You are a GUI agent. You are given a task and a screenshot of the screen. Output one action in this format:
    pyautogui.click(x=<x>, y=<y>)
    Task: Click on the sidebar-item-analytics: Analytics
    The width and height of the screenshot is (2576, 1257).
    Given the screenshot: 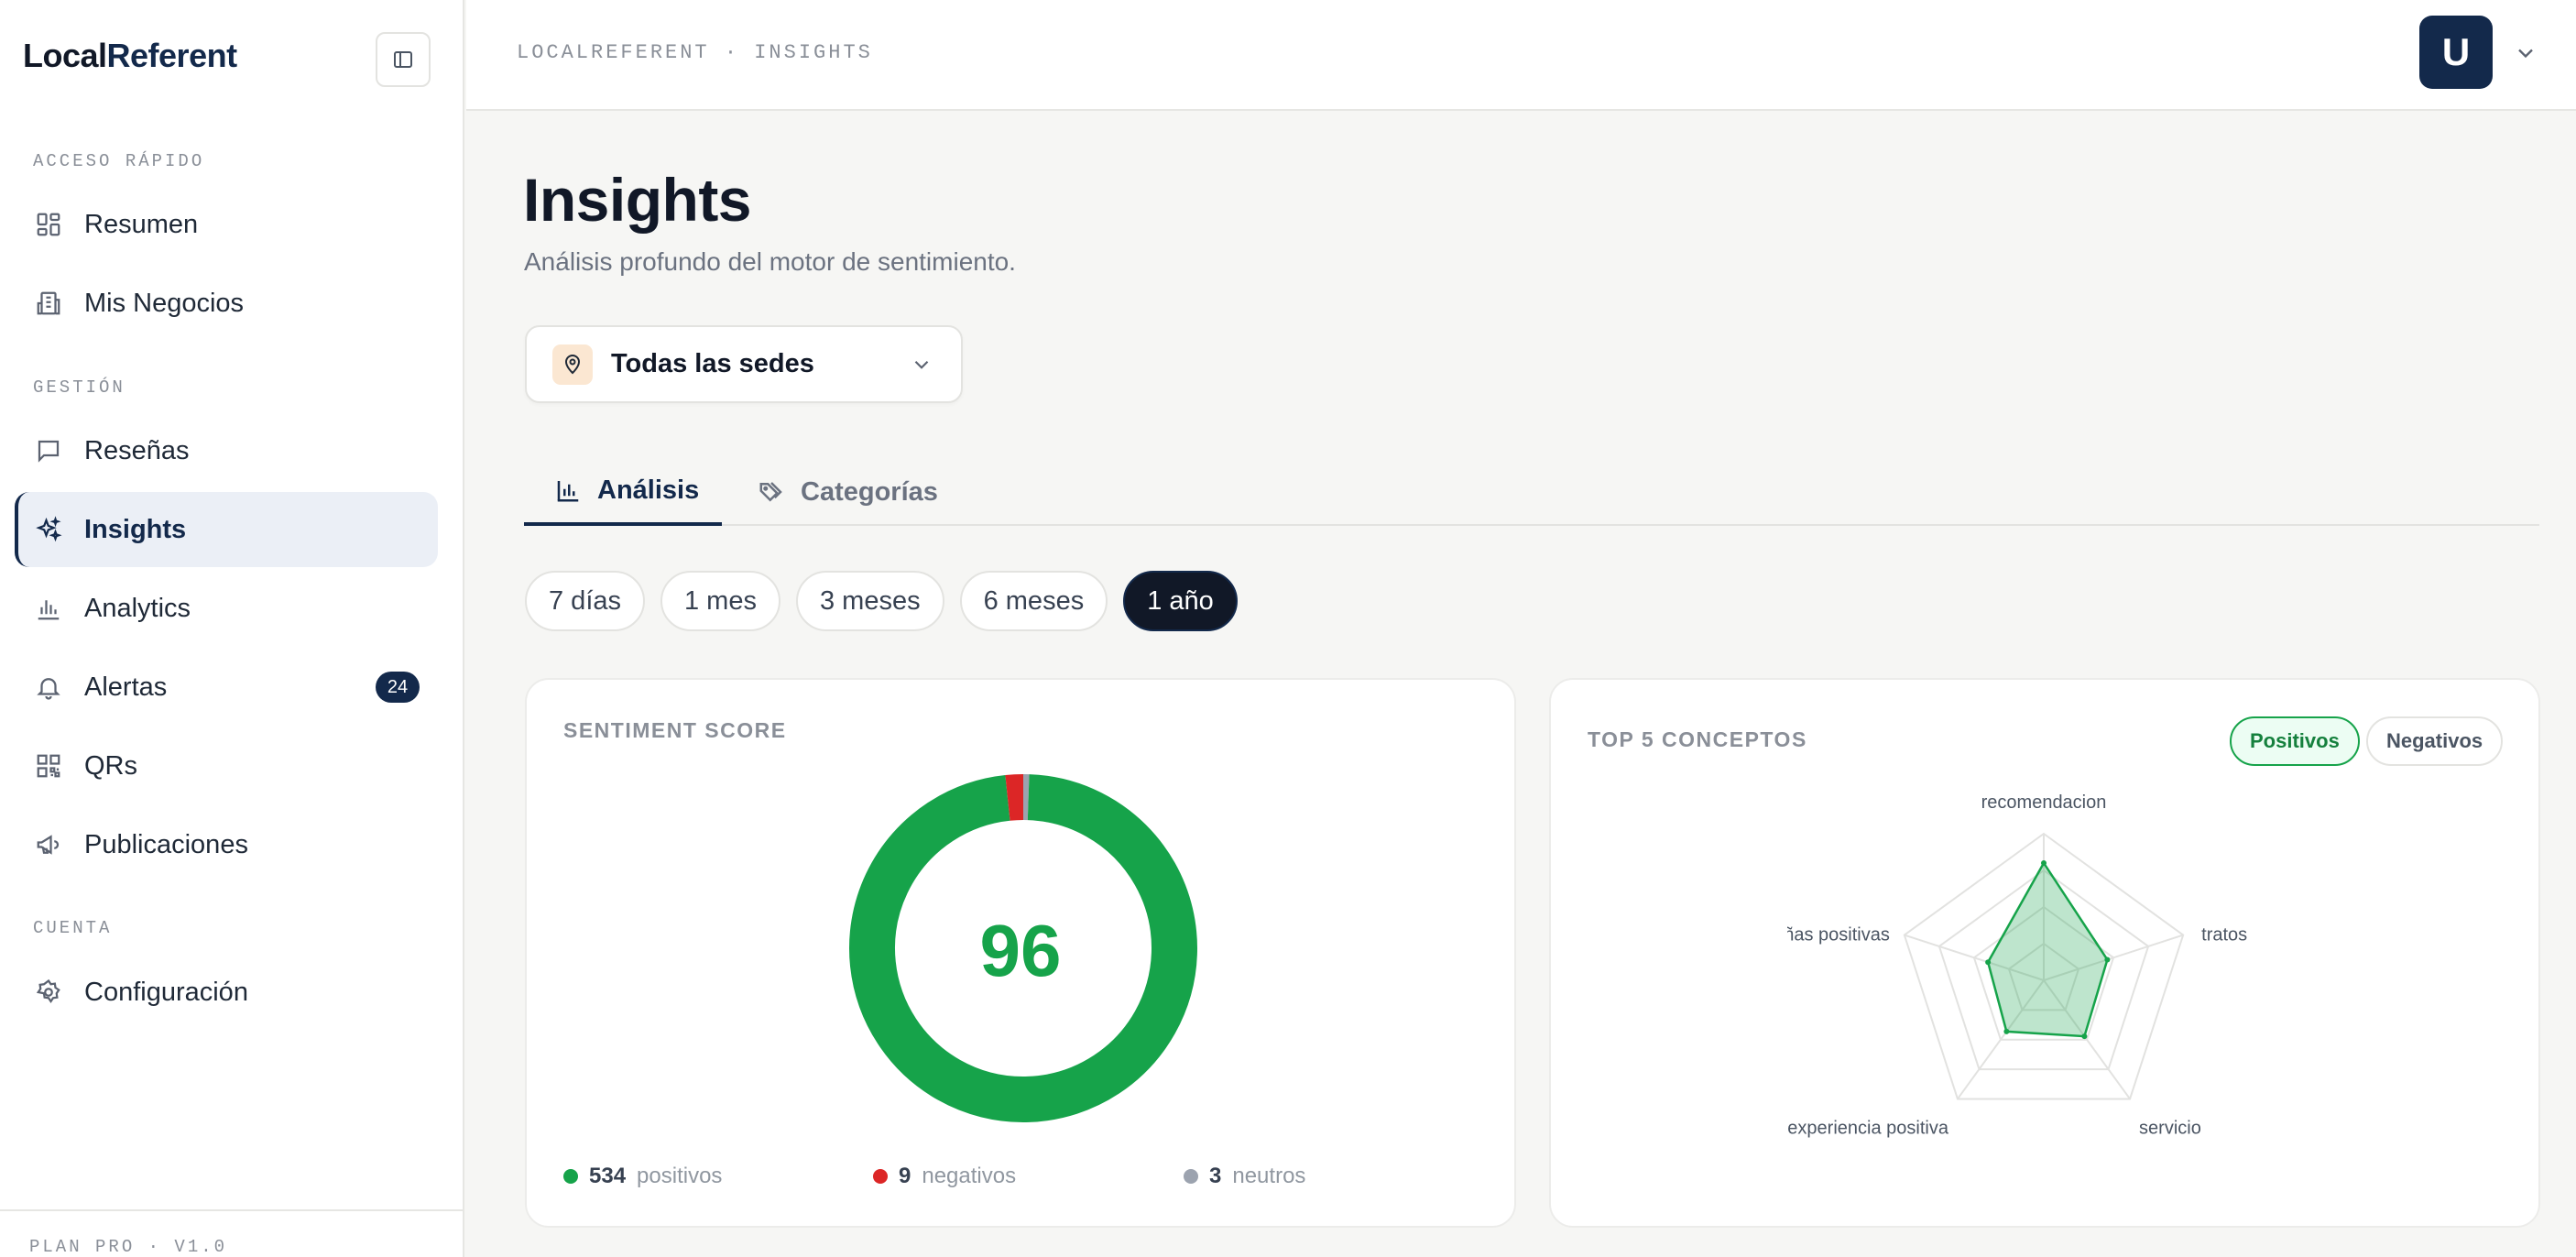 What is the action you would take?
    pyautogui.click(x=227, y=608)
    